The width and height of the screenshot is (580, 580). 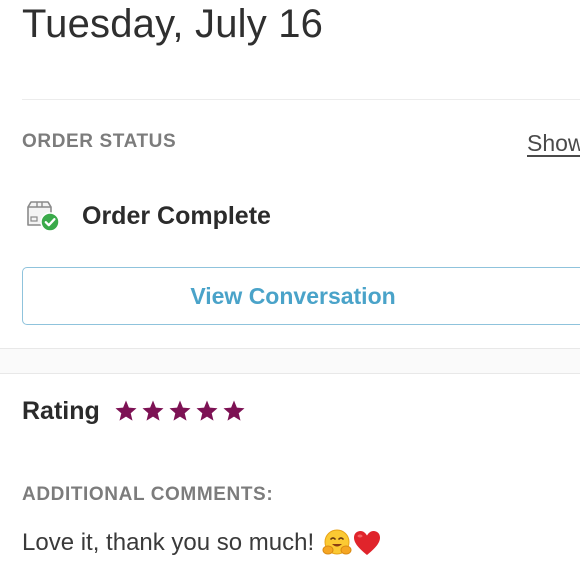 I want to click on package-check-icon, so click(x=42, y=216).